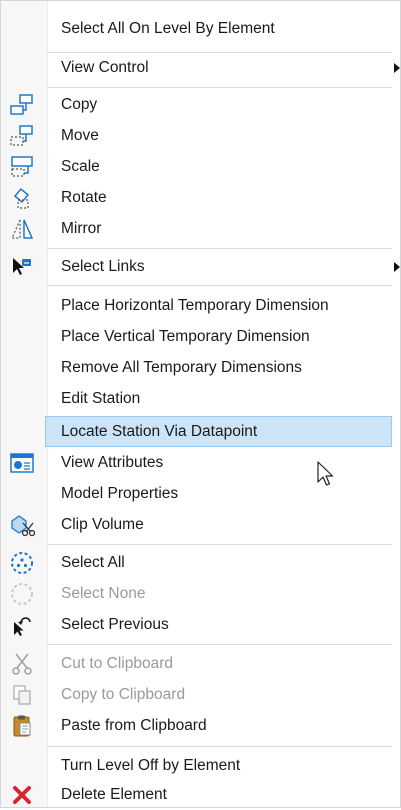 The image size is (401, 810). I want to click on copy-document-icon, so click(22, 695).